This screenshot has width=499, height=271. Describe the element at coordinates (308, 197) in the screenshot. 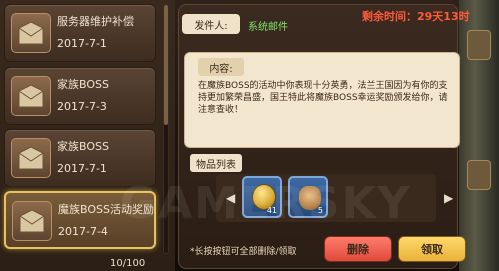

I see `item-slot: 5` at that location.